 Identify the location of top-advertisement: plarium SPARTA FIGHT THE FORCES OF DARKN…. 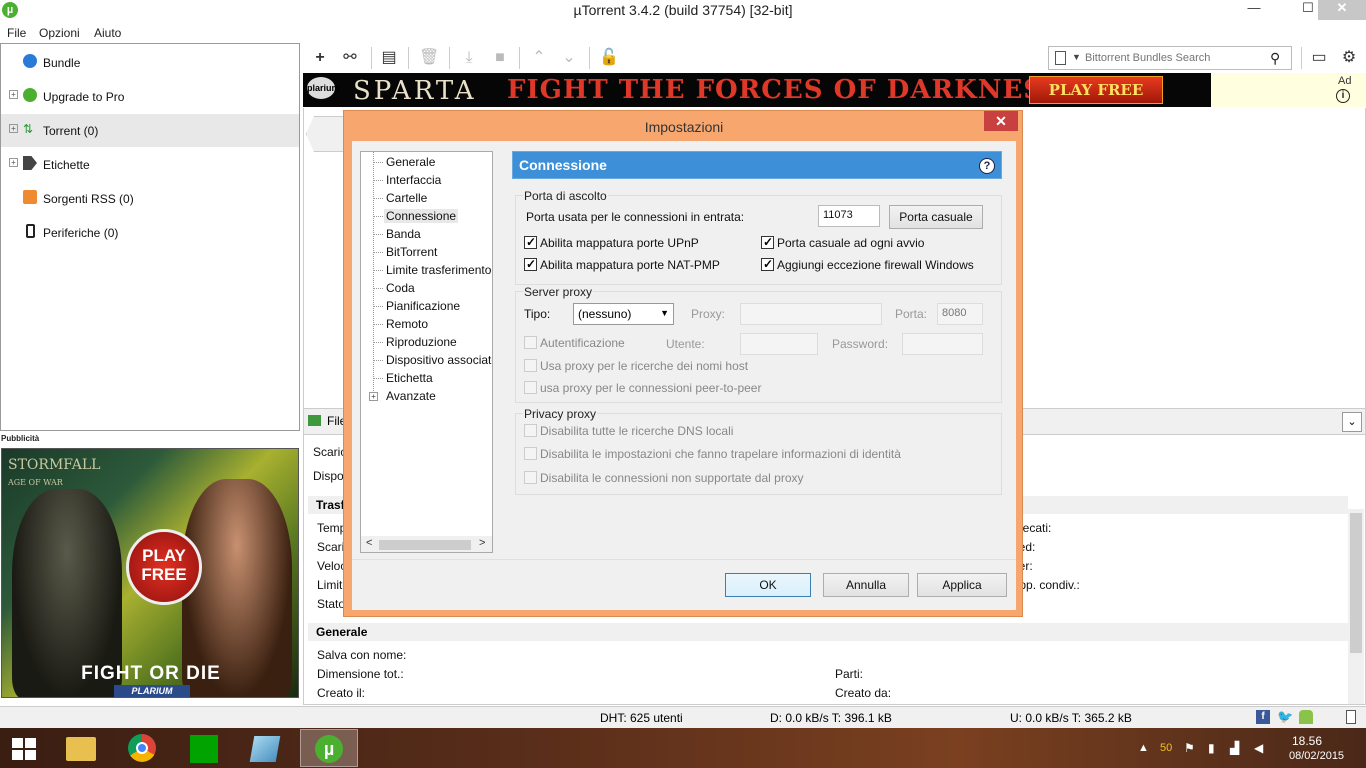
(757, 90).